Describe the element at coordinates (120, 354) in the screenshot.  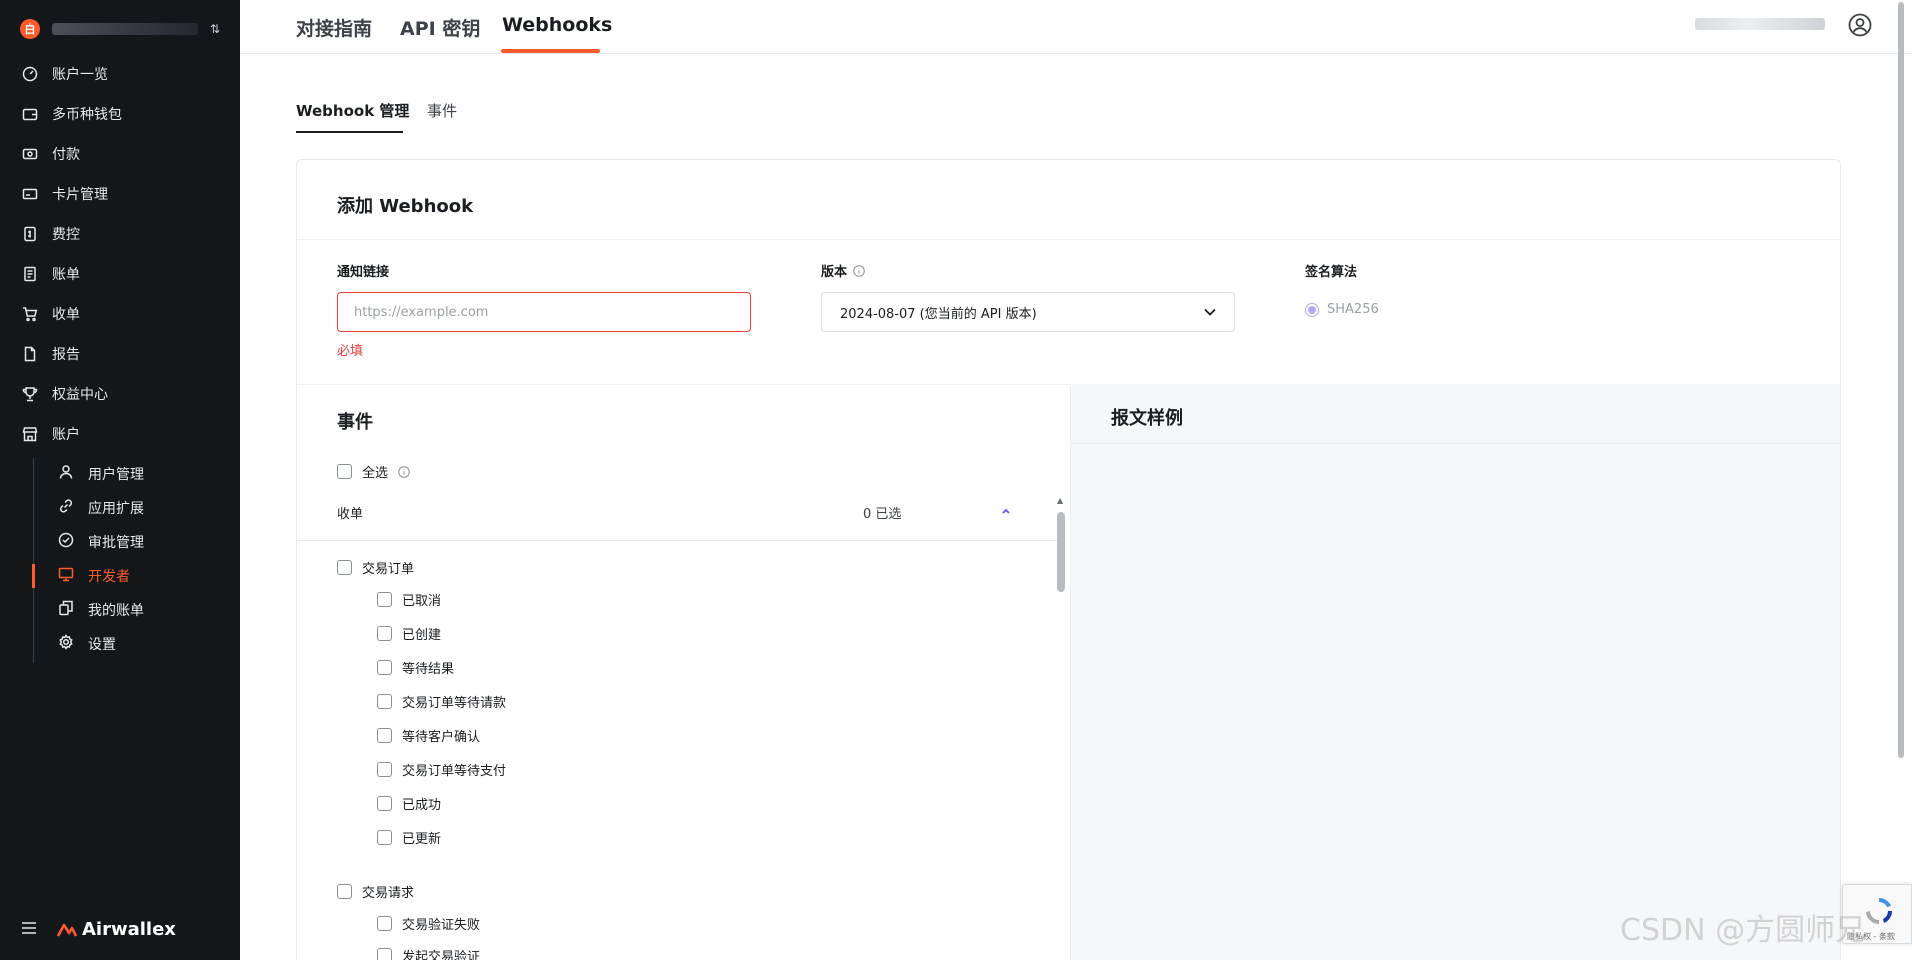
I see `sidebar-item-report: 报告` at that location.